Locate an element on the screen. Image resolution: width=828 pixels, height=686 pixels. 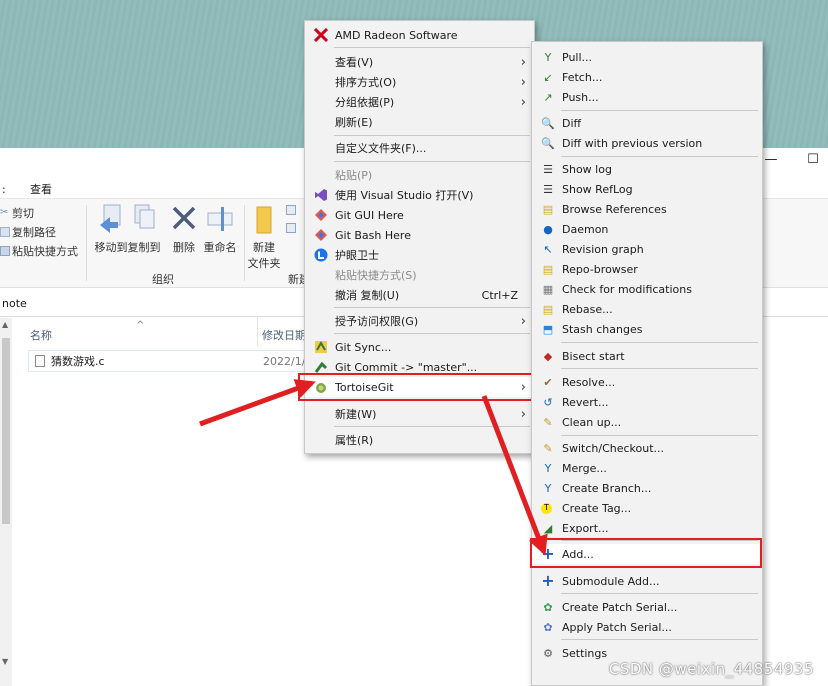
tortoise-menu-item-daemon: ● Daemon is located at coordinates (647, 229).